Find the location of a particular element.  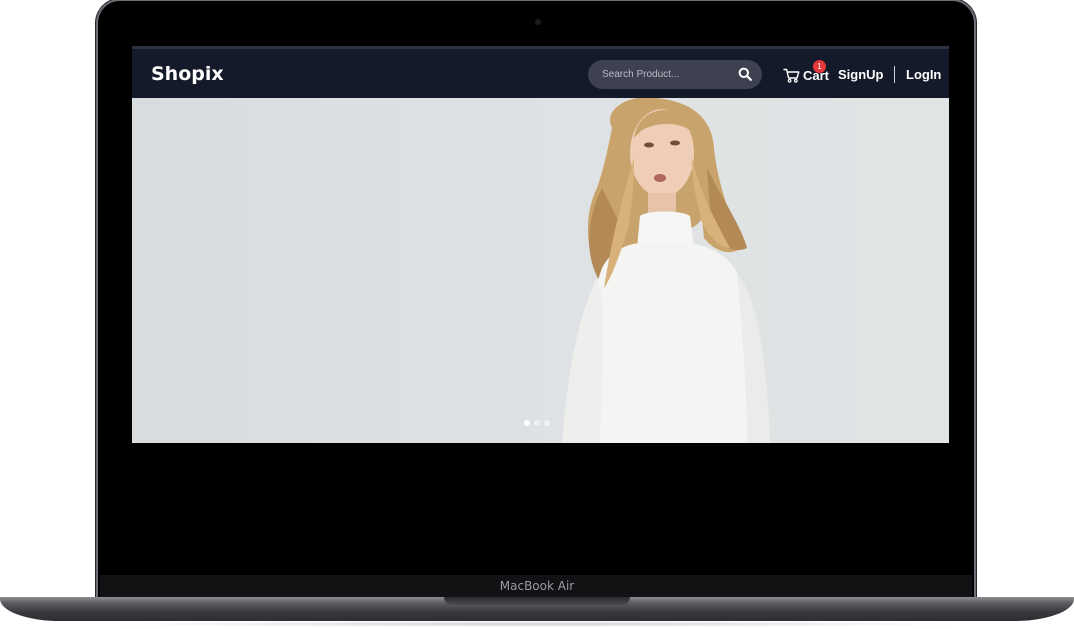

cart-link: Cart 1 is located at coordinates (806, 72).